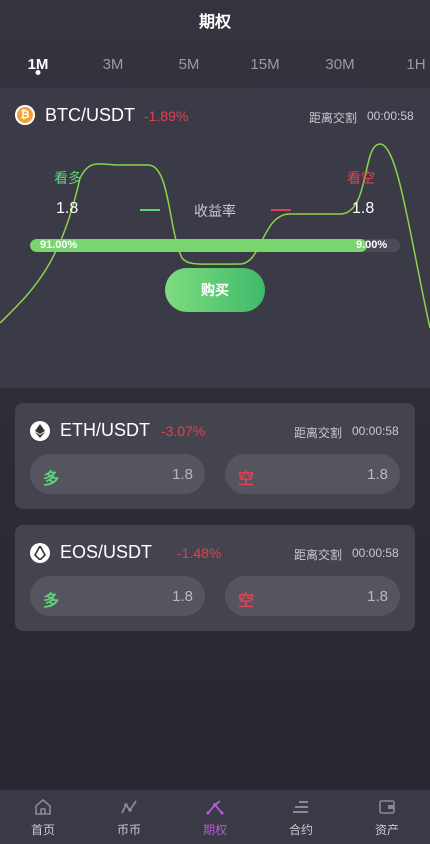 The width and height of the screenshot is (430, 844). Describe the element at coordinates (387, 817) in the screenshot. I see `nav-assets: 资产` at that location.